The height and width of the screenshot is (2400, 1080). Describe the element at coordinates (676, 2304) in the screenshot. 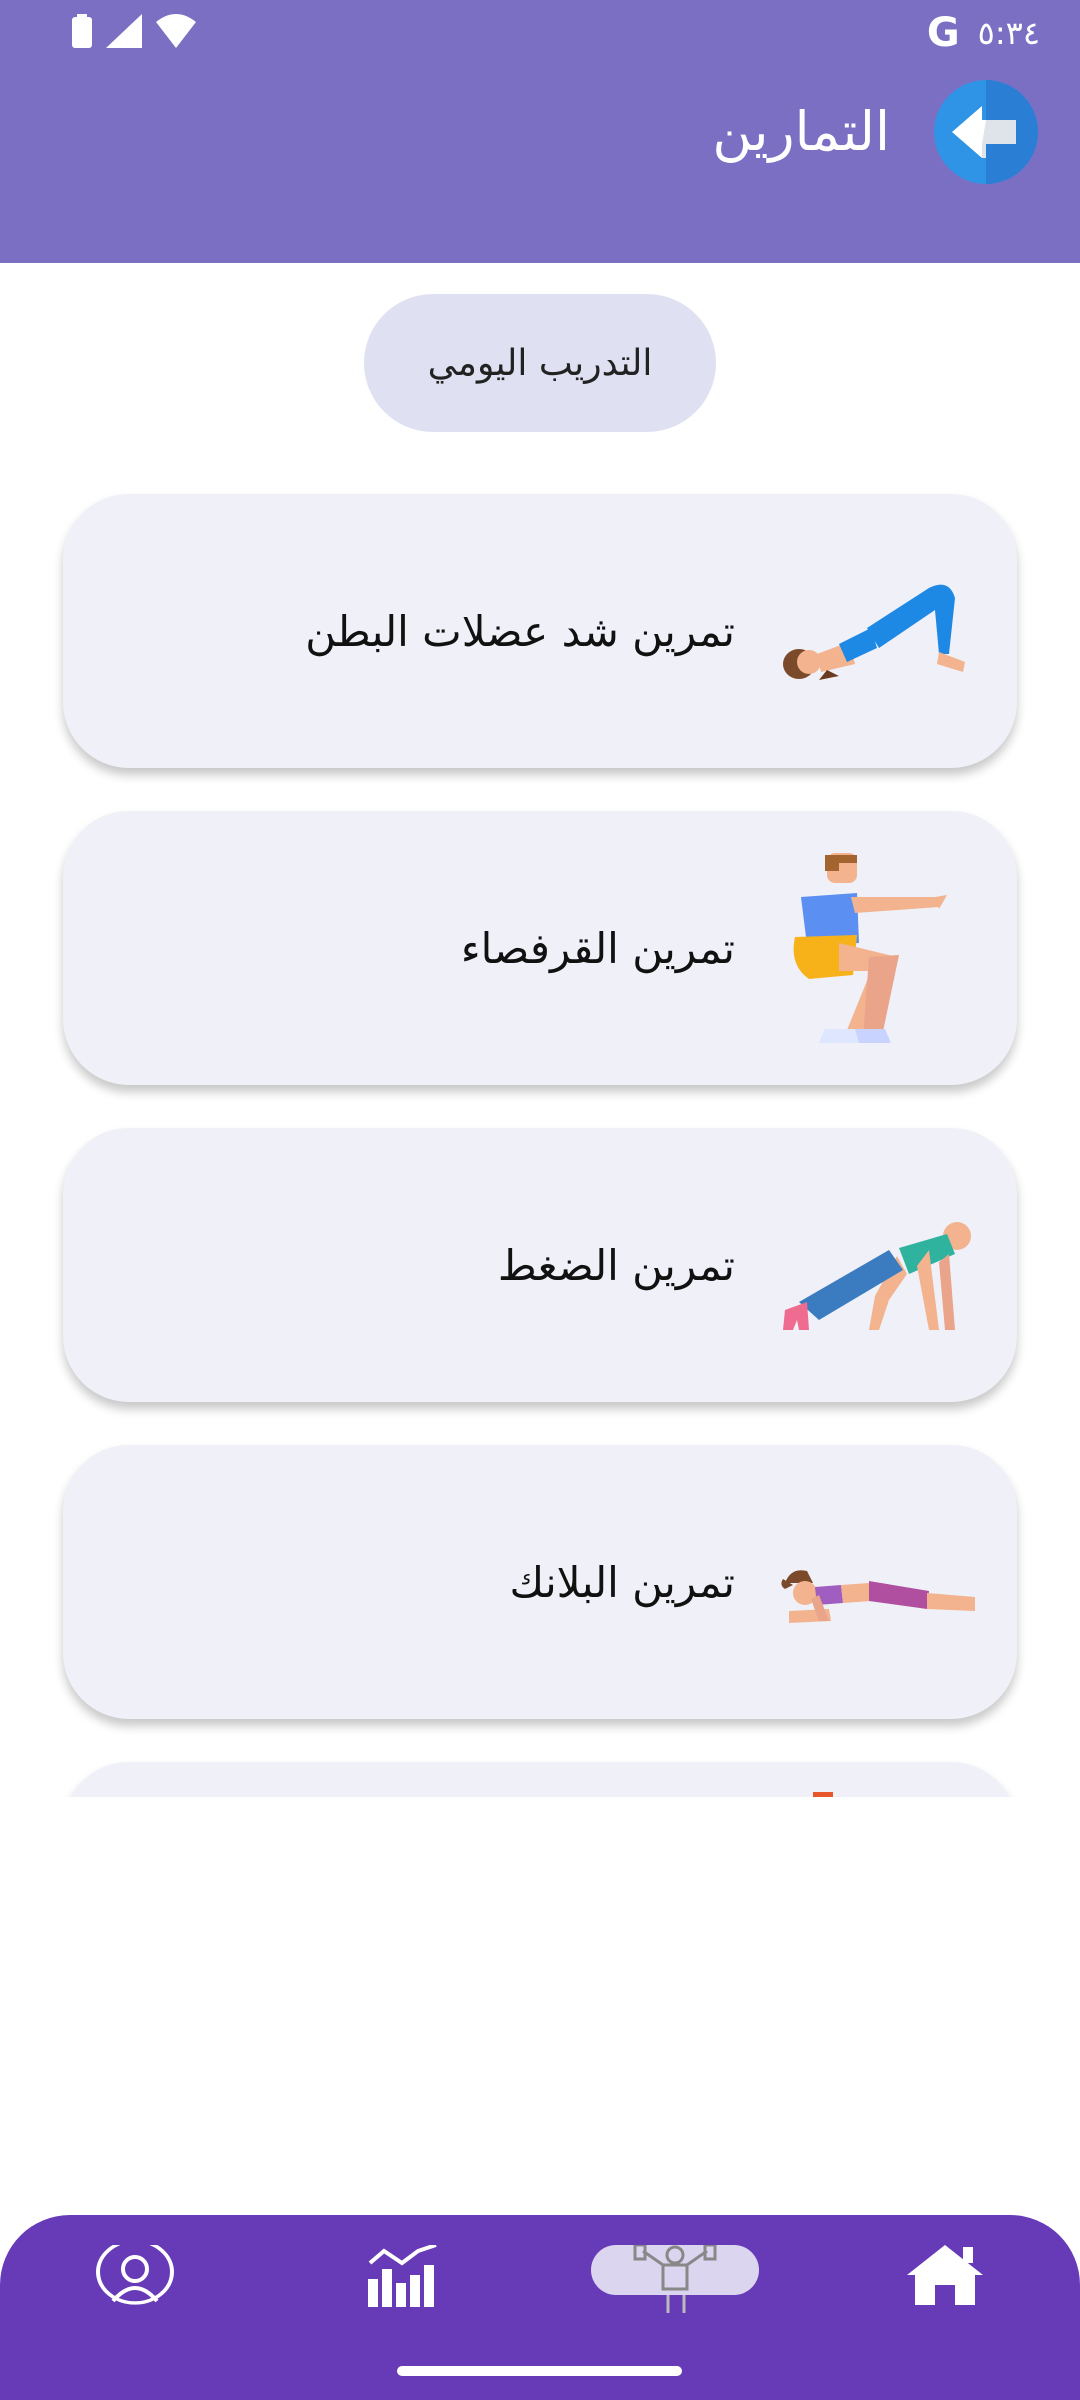

I see `workout-icon-legs` at that location.